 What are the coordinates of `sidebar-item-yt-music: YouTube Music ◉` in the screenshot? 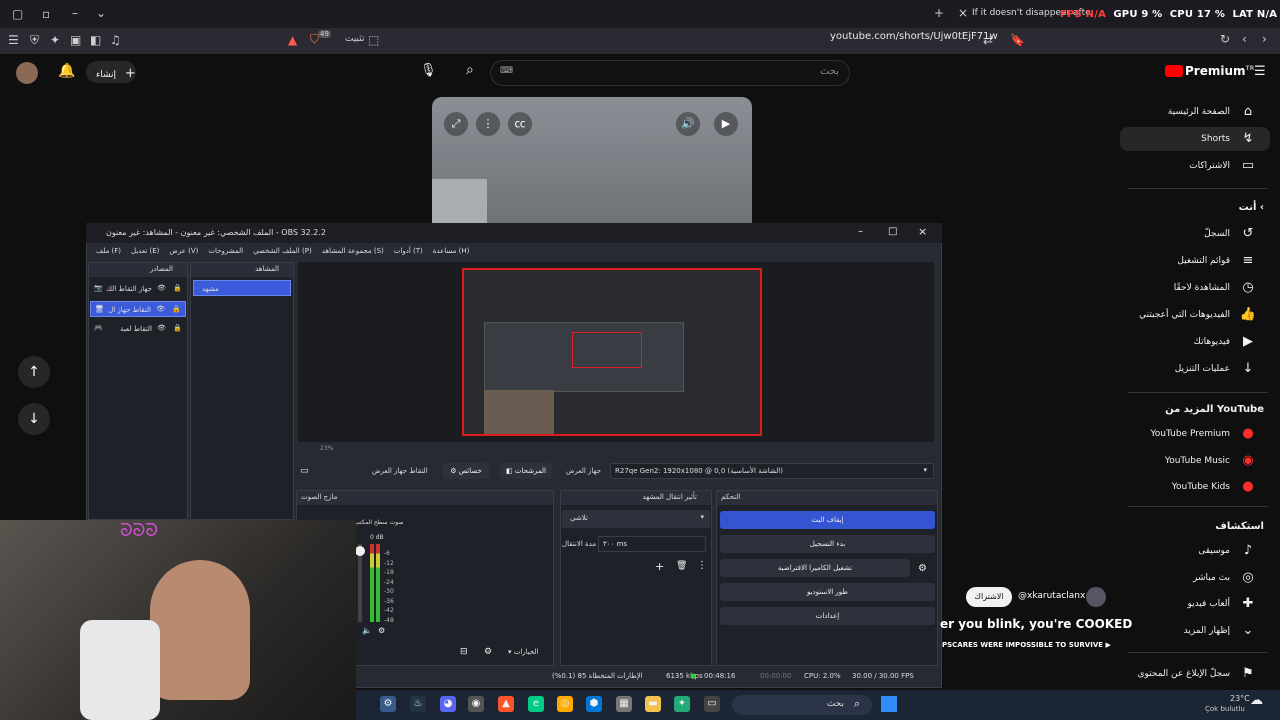 It's located at (1190, 461).